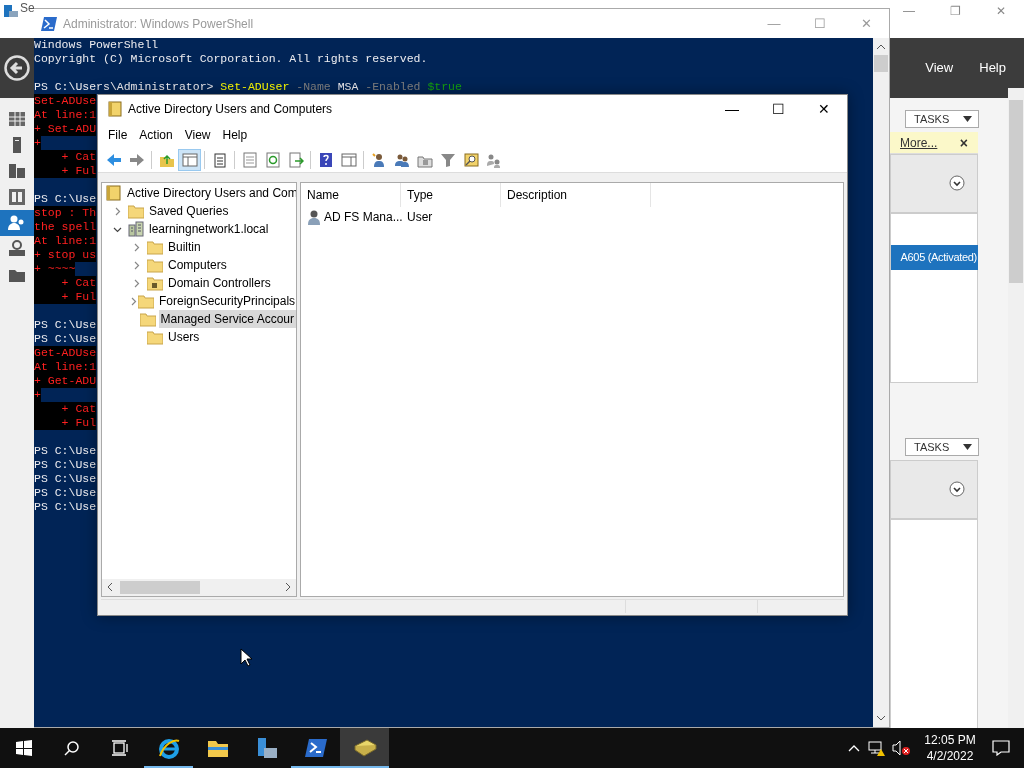  I want to click on tree-item: Active Directory Users and Com, so click(210, 193).